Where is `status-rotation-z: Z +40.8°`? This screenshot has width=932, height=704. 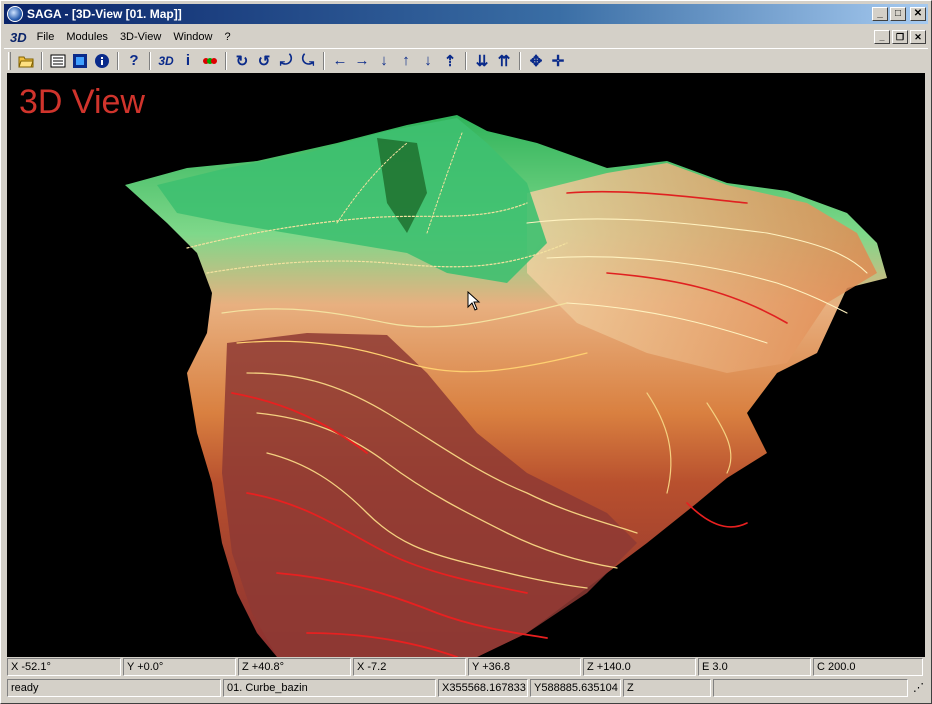 status-rotation-z: Z +40.8° is located at coordinates (294, 667).